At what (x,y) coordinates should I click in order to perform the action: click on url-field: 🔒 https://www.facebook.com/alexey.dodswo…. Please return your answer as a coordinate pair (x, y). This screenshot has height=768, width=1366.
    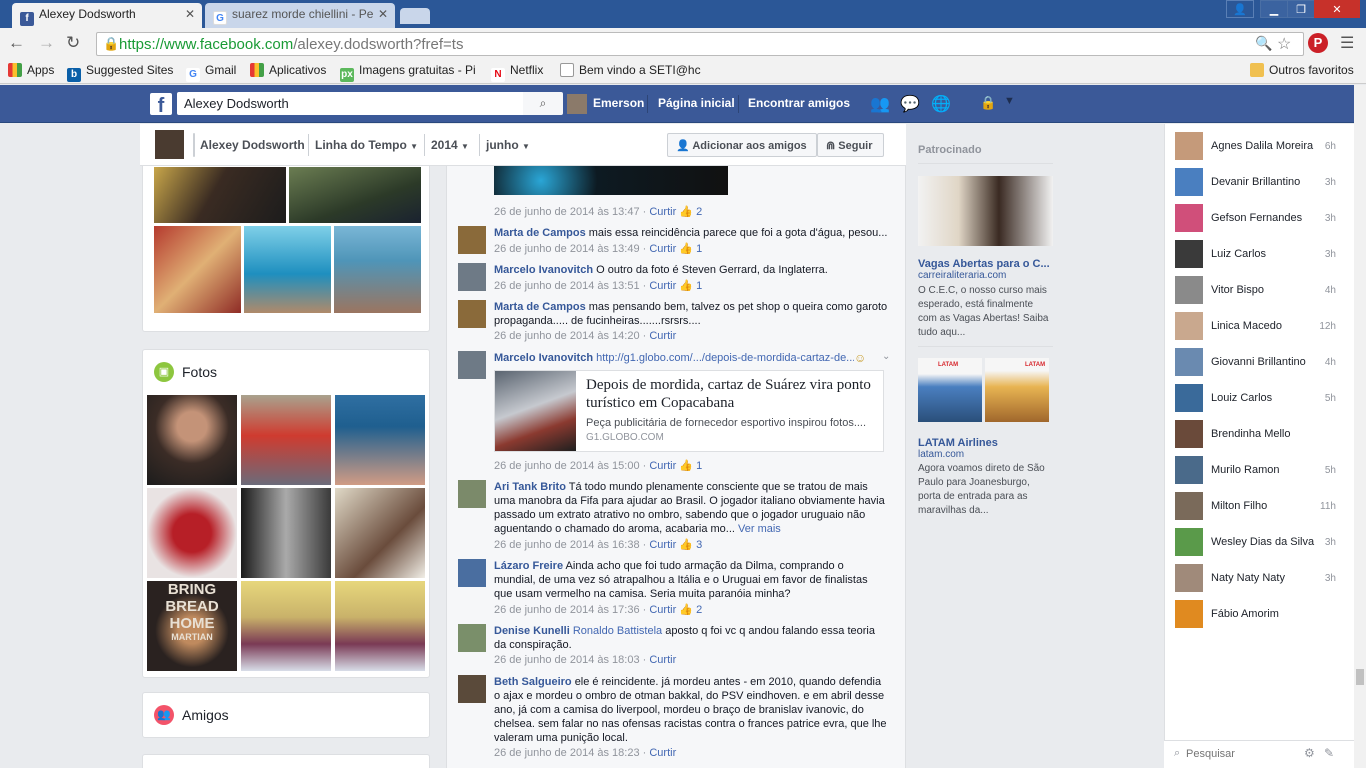
    Looking at the image, I should click on (700, 44).